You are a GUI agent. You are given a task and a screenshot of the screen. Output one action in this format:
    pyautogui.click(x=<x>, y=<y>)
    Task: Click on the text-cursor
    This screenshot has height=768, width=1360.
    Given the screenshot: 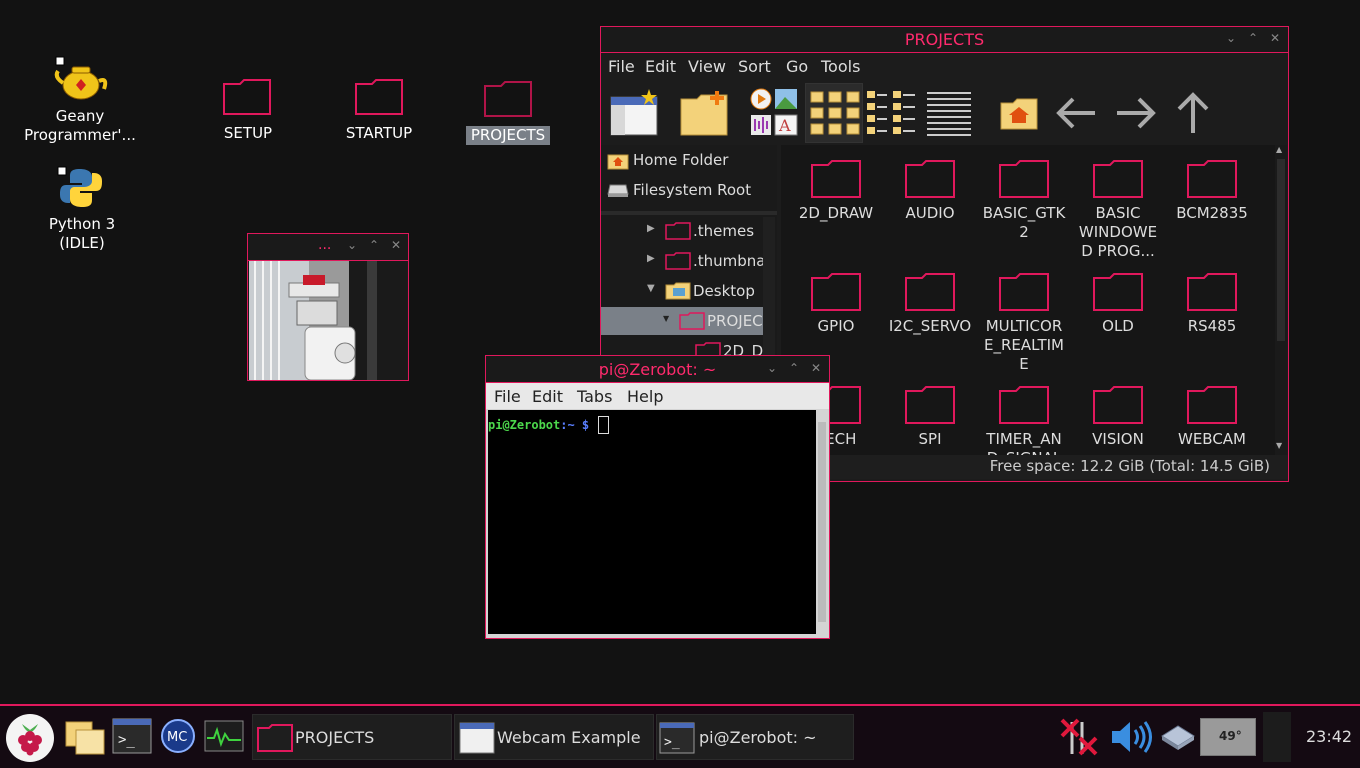 What is the action you would take?
    pyautogui.click(x=604, y=424)
    